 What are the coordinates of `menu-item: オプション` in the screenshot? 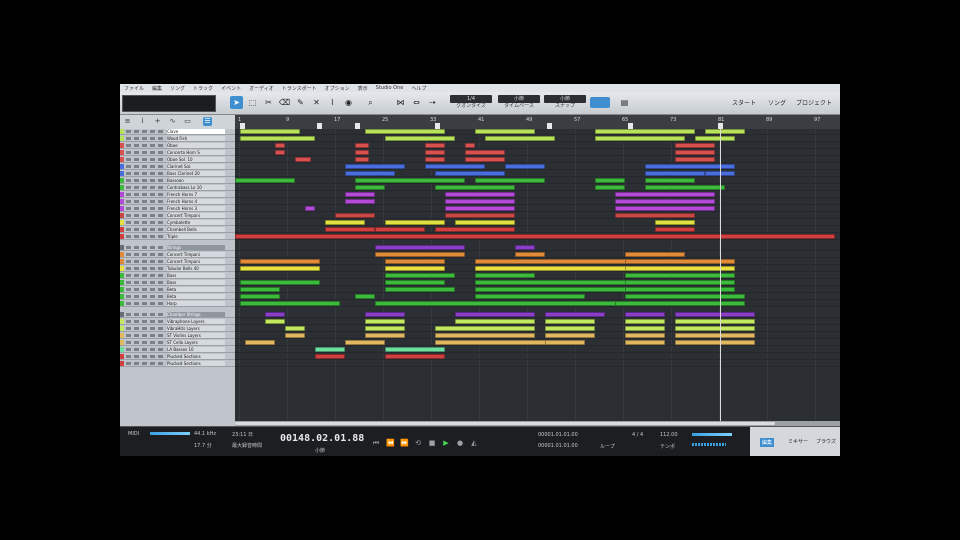 It's located at (337, 88).